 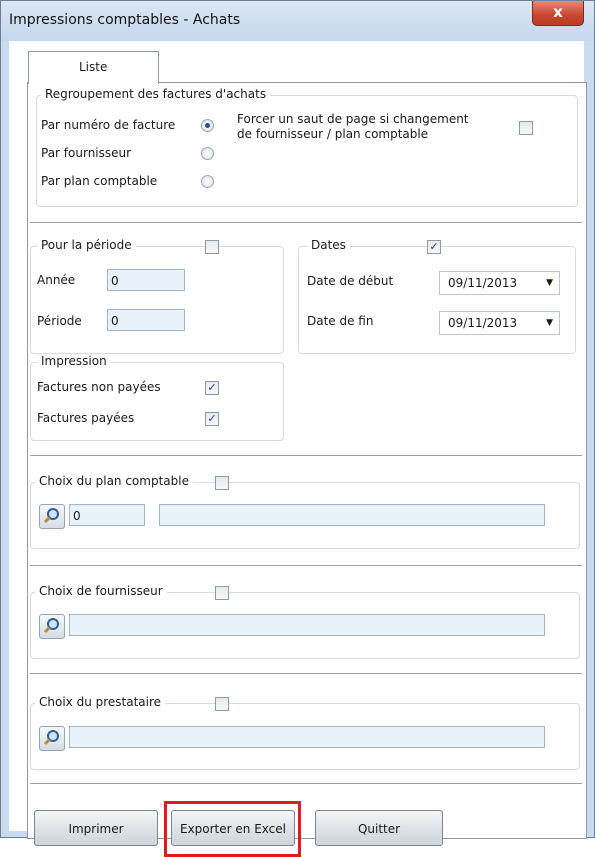 What do you see at coordinates (100, 702) in the screenshot?
I see `provider-legend: Choix du prestataire` at bounding box center [100, 702].